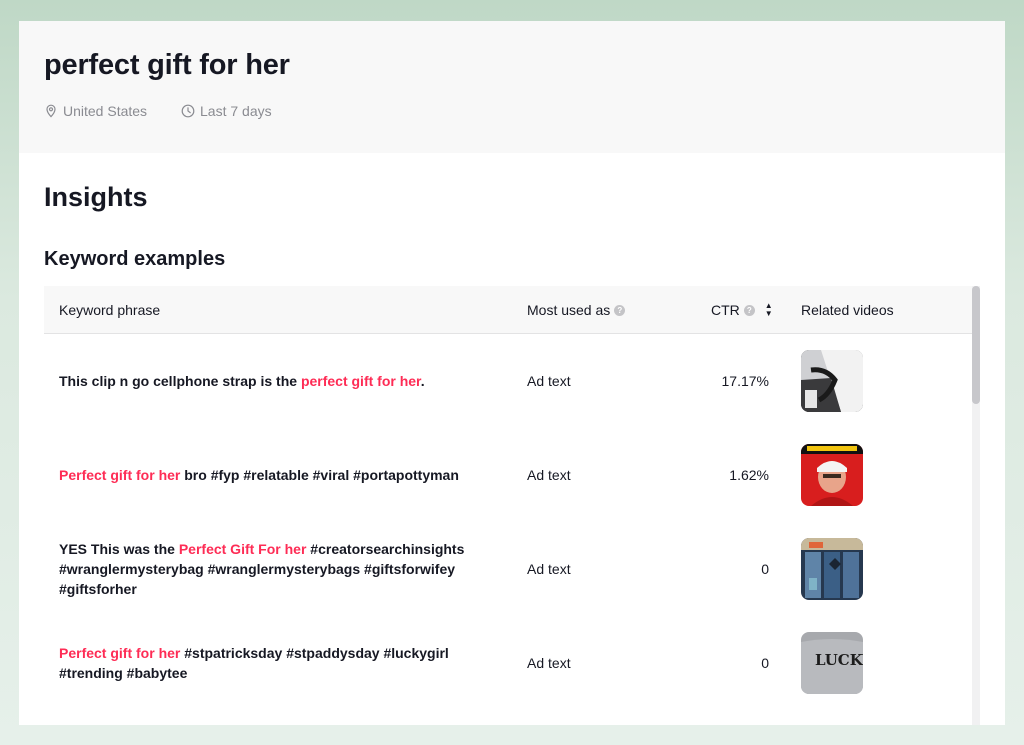 This screenshot has height=745, width=1024. I want to click on column-header-ctr: CTR ? ▲ ▼, so click(742, 310).